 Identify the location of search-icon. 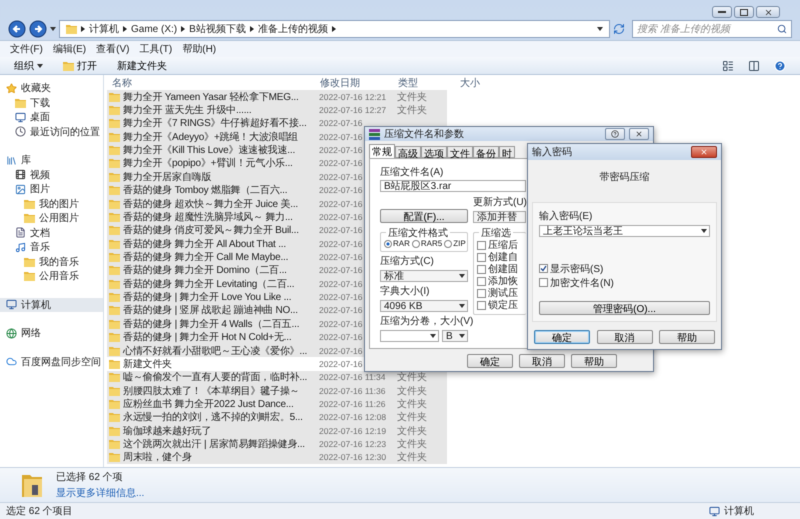
(782, 29).